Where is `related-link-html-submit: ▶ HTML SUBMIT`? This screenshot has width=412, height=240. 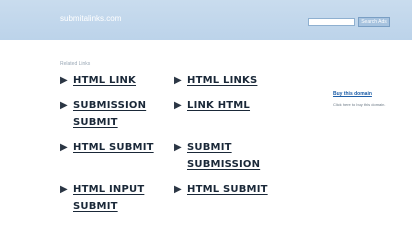 related-link-html-submit: ▶ HTML SUBMIT is located at coordinates (115, 147).